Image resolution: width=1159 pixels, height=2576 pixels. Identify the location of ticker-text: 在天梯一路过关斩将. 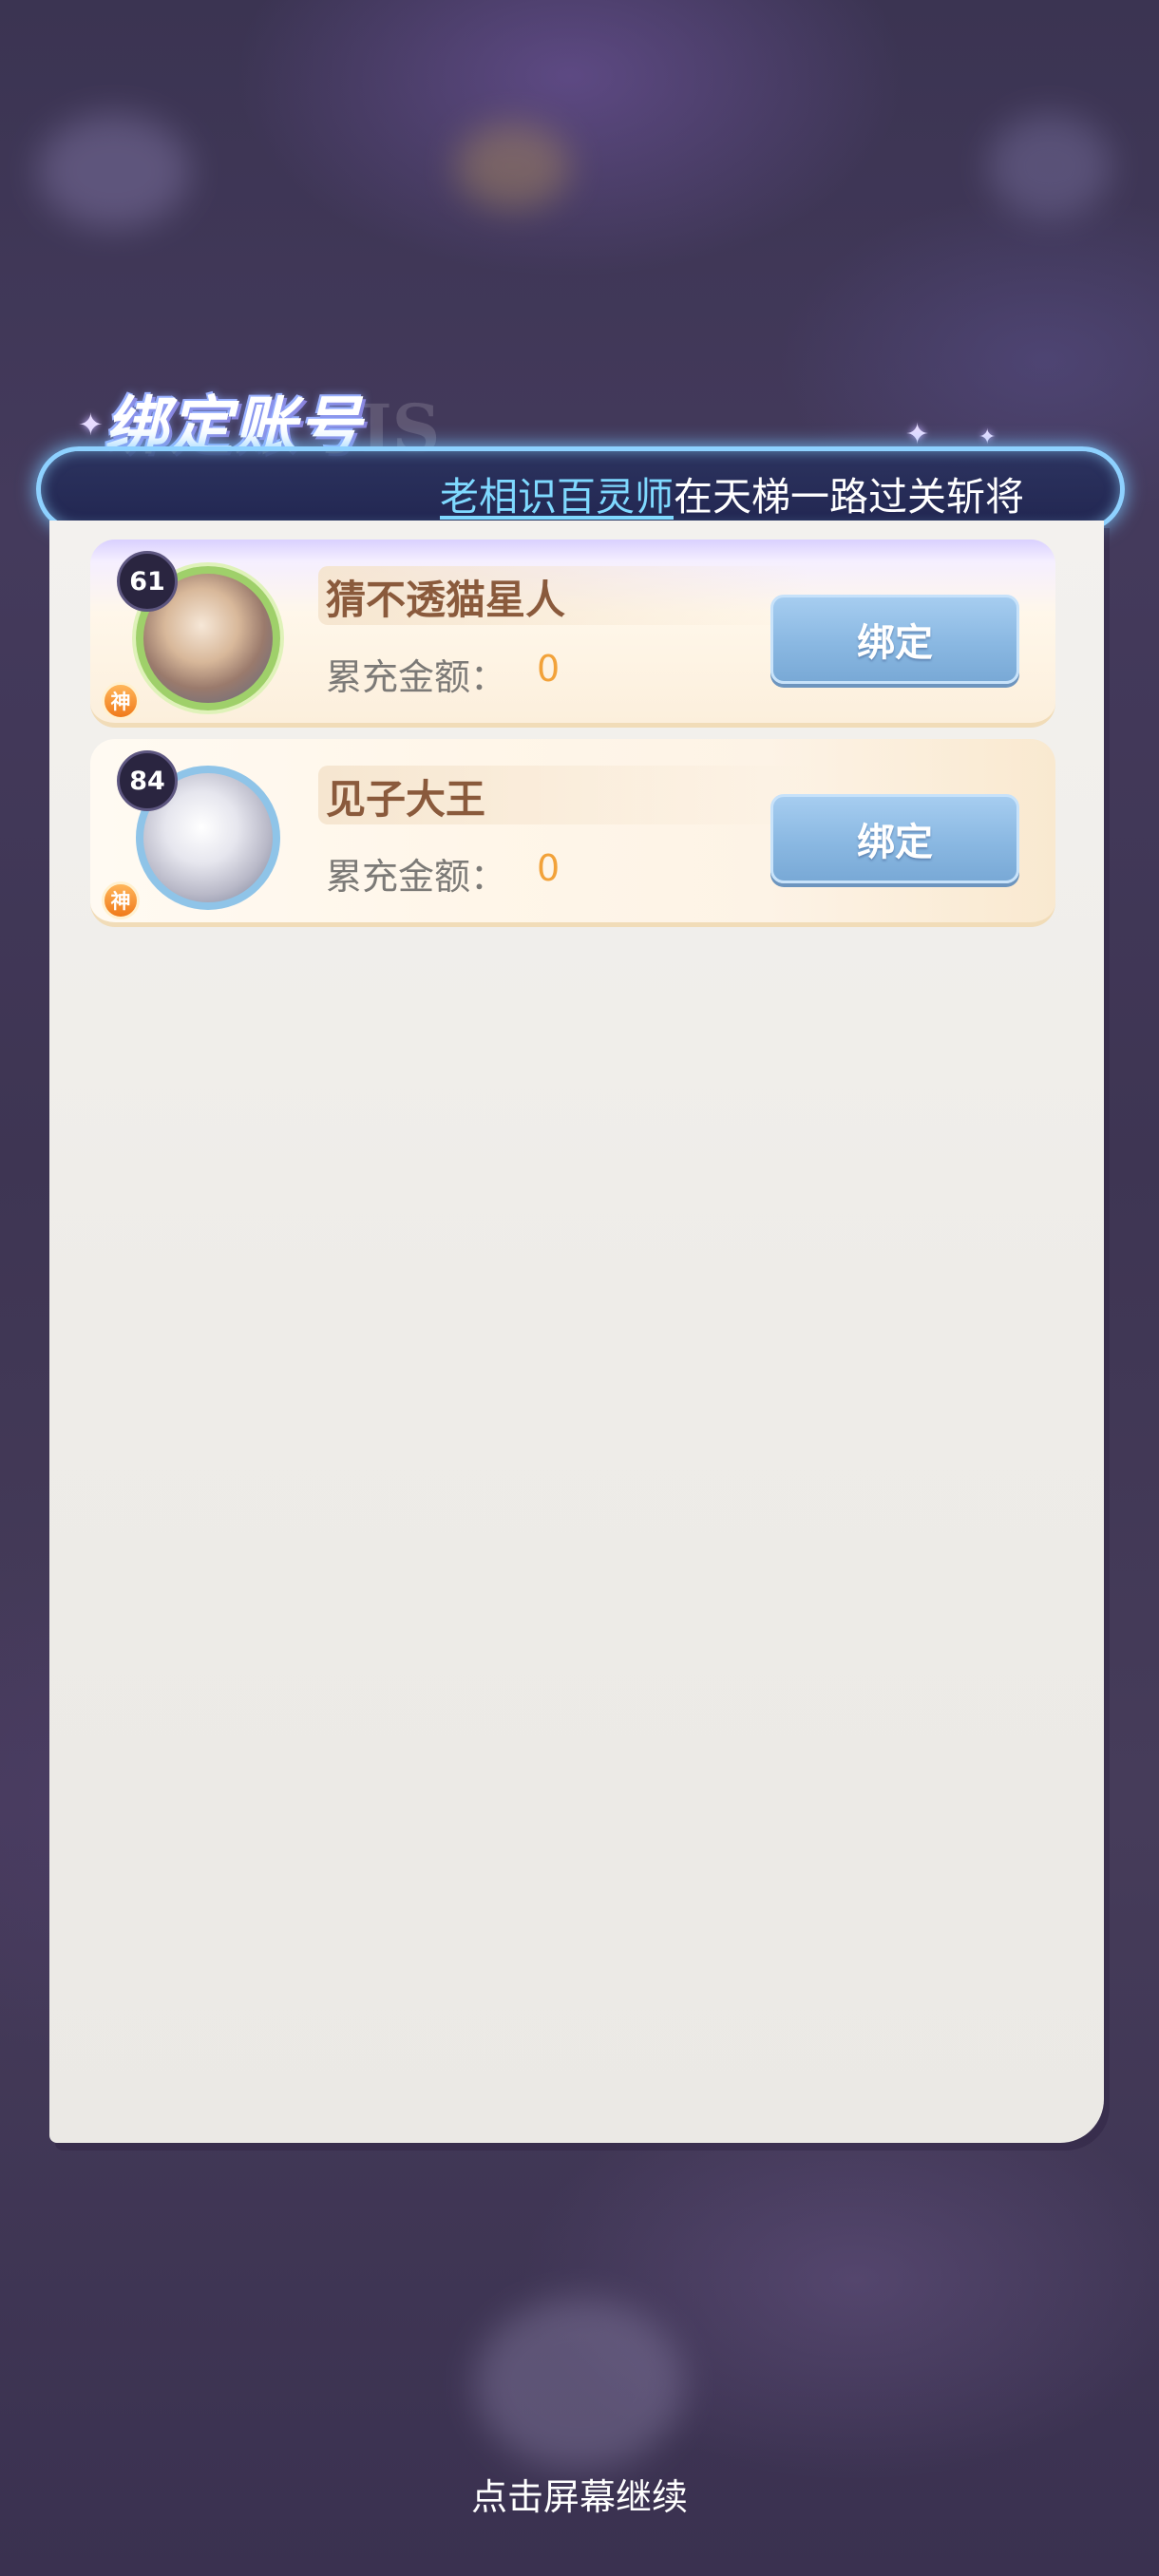
(849, 497).